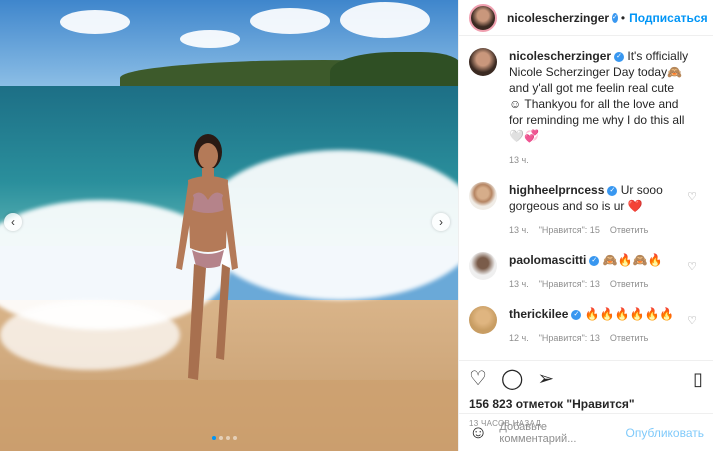 This screenshot has width=713, height=451. I want to click on comment-time: 12 ч., so click(519, 338).